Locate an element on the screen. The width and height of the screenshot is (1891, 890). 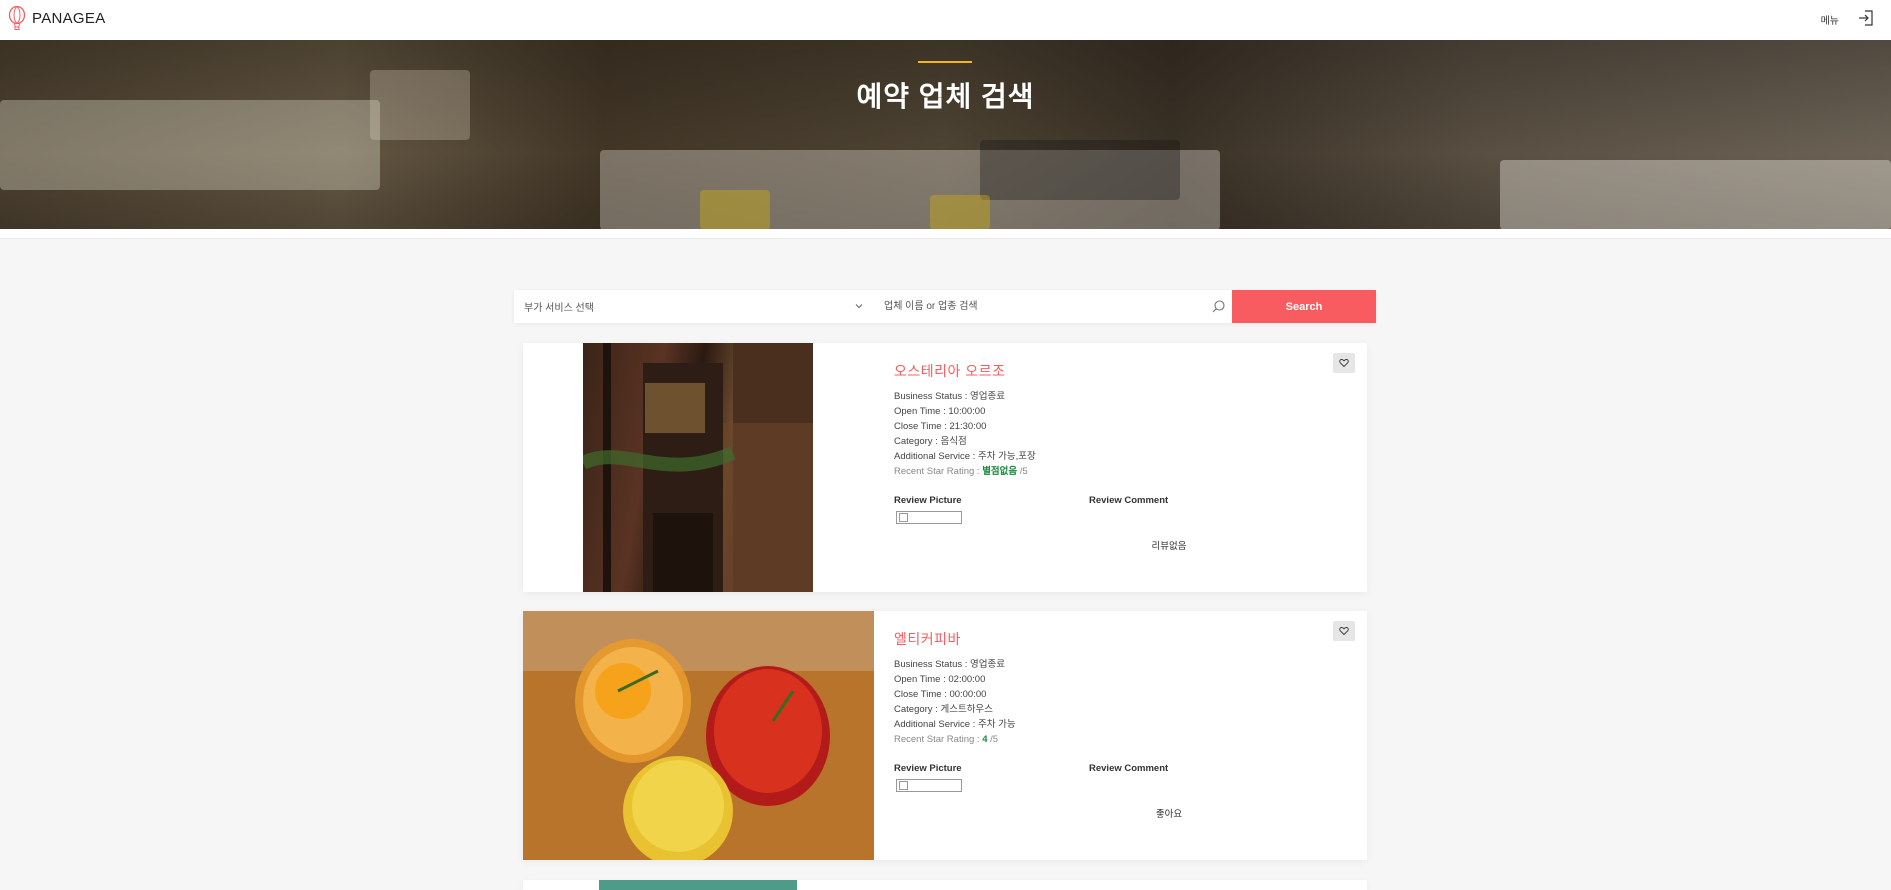
balloon-logo-icon is located at coordinates (17, 18).